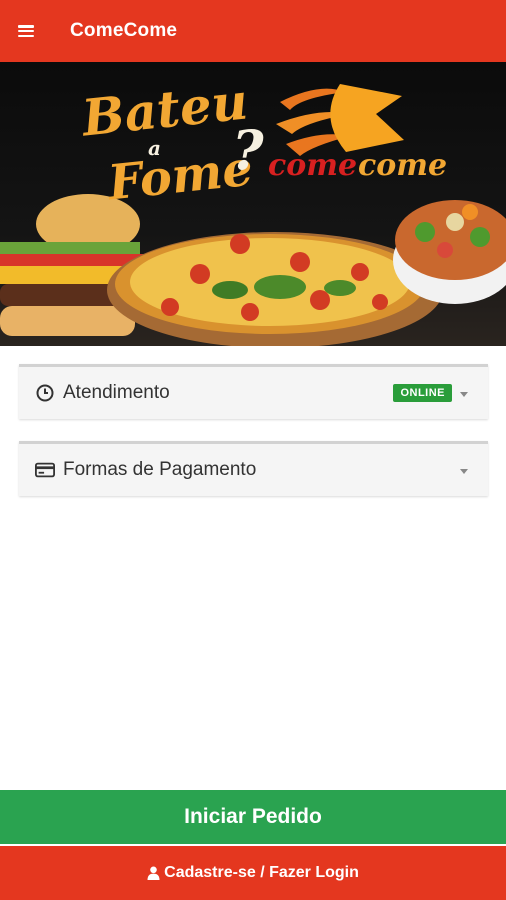  What do you see at coordinates (160, 469) in the screenshot?
I see `payment-methods-label: Formas de Pagamento` at bounding box center [160, 469].